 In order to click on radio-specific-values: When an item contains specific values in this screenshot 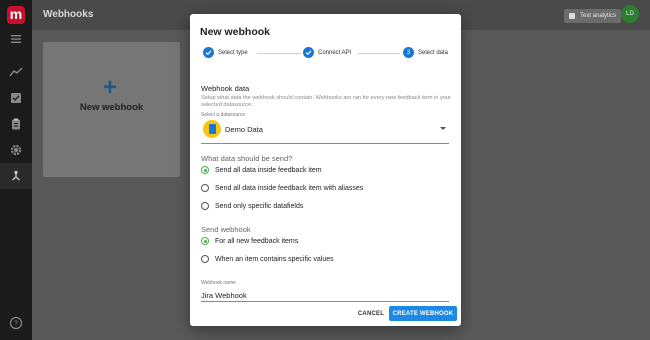, I will do `click(267, 259)`.